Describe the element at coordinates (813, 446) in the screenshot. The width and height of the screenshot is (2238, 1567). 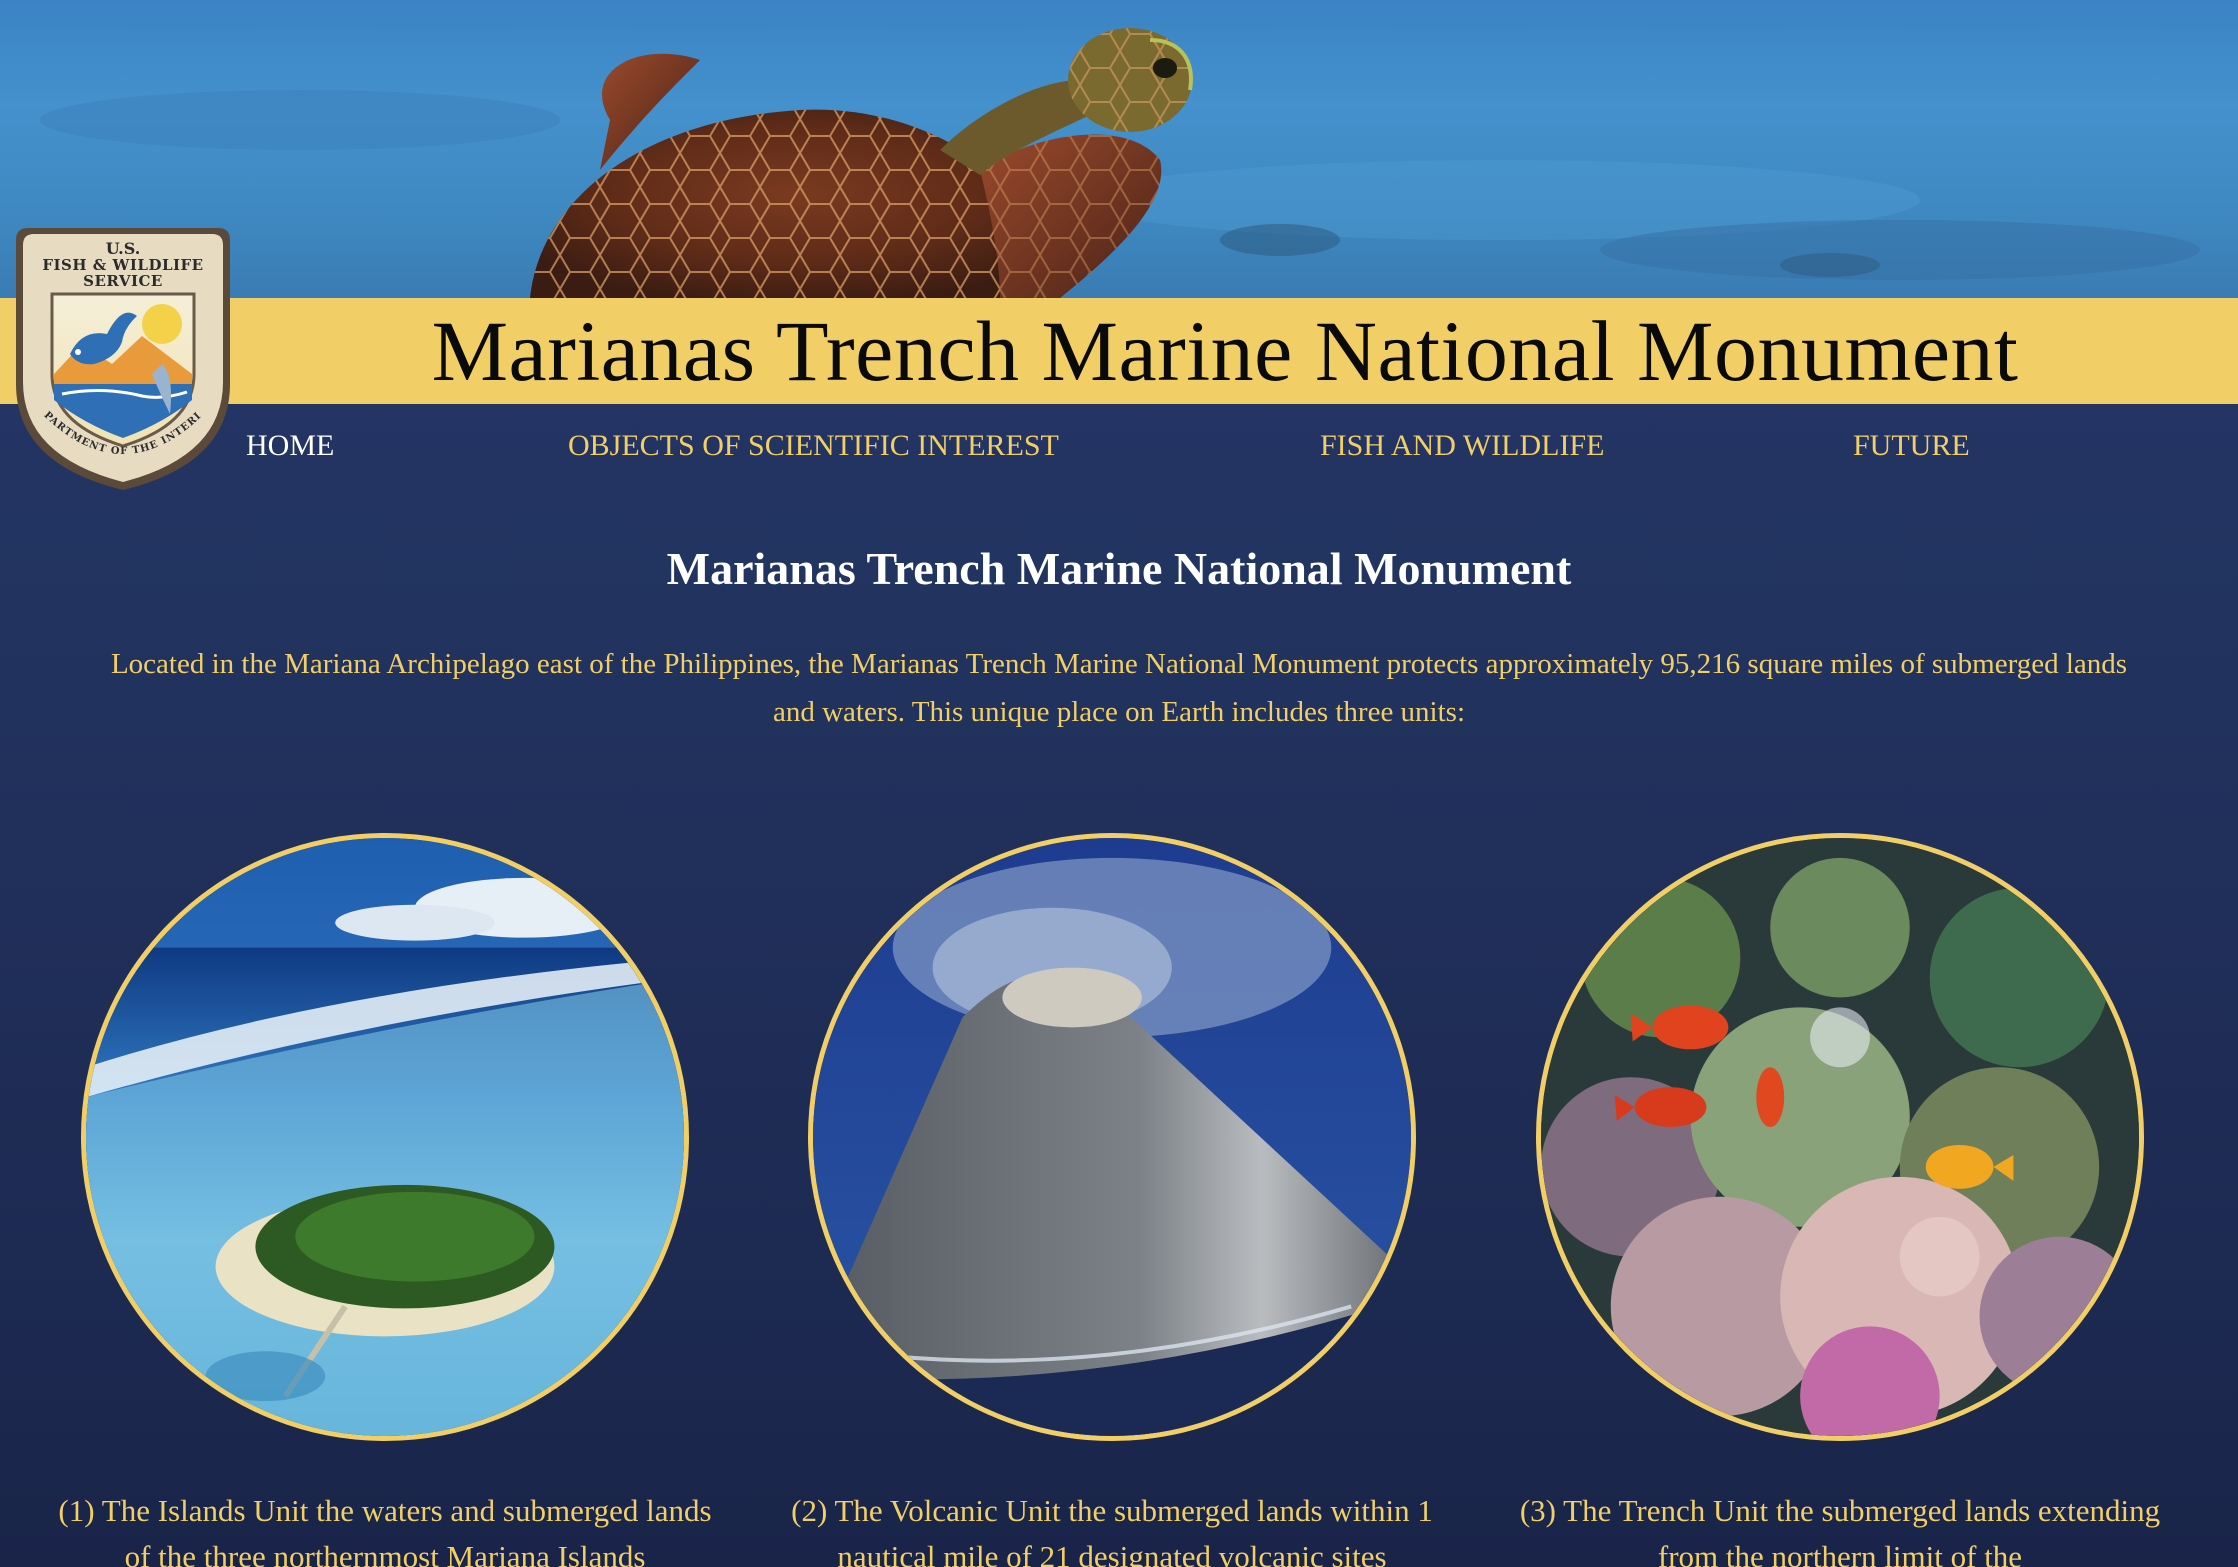
I see `nav-objects-of-scientific-interest: OBJECTS OF SCIENTIFIC INTEREST` at that location.